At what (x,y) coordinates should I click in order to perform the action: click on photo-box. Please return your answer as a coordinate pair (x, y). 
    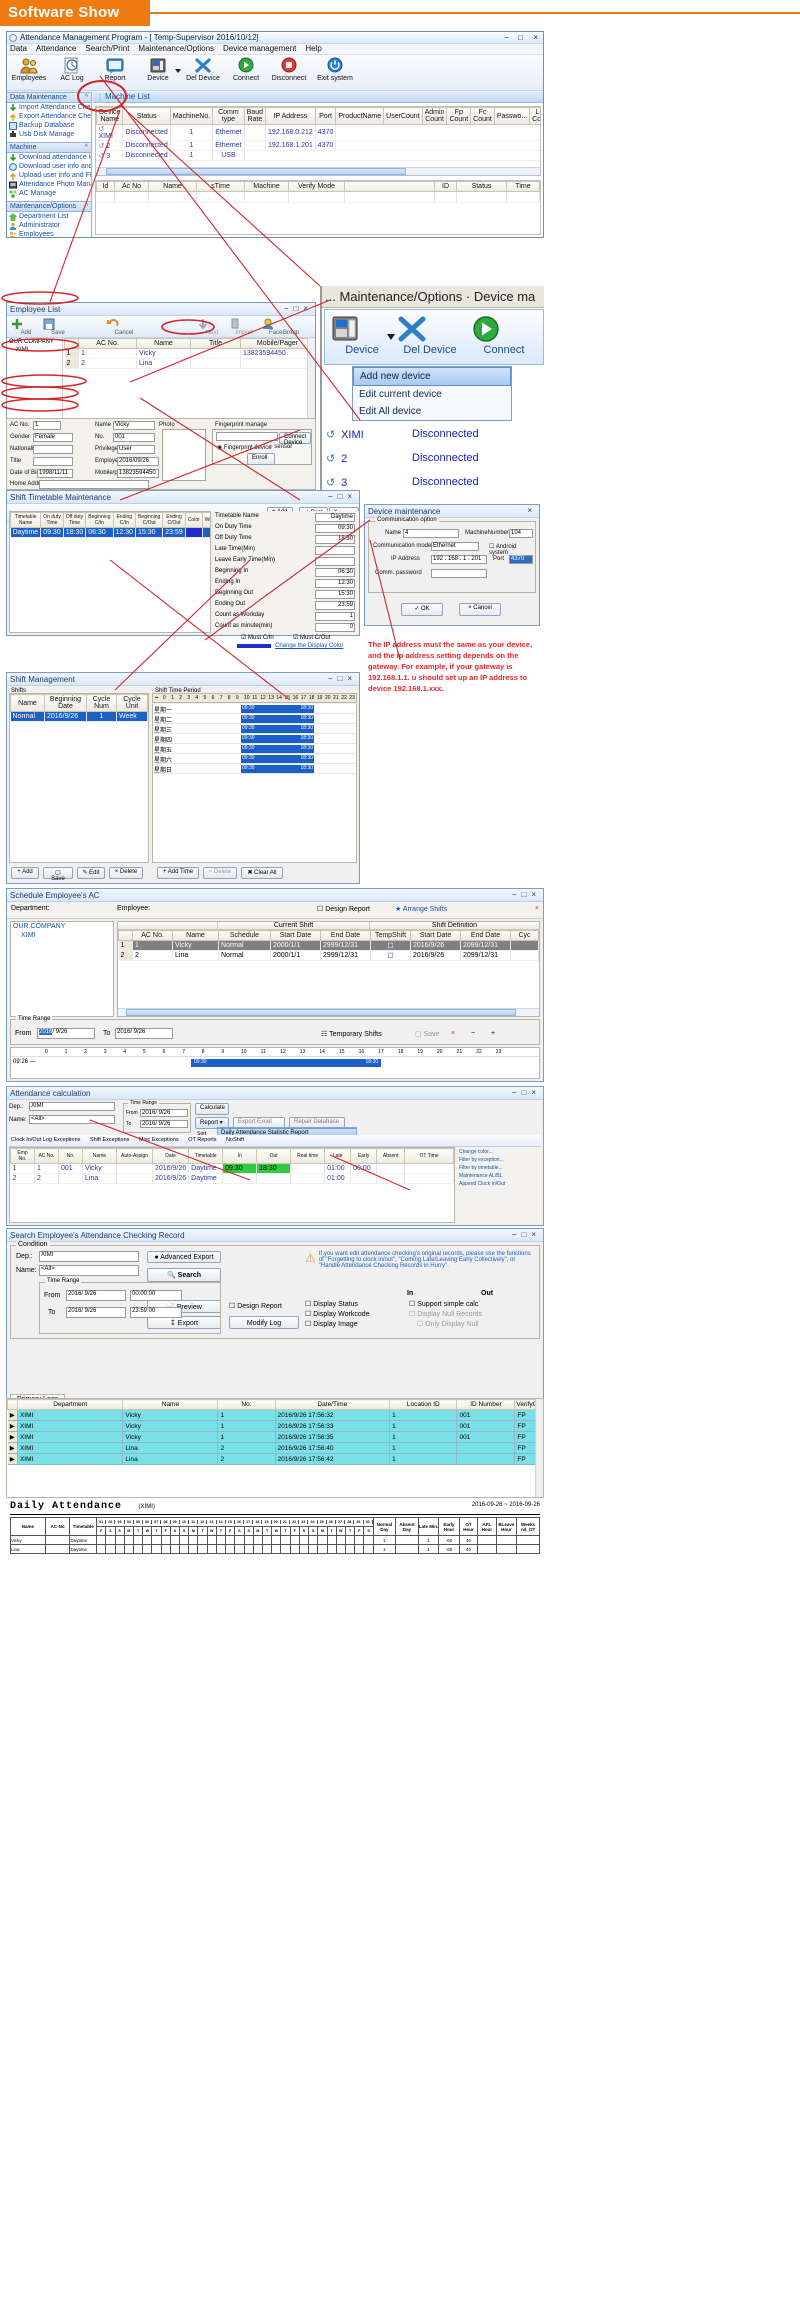
    Looking at the image, I should click on (184, 455).